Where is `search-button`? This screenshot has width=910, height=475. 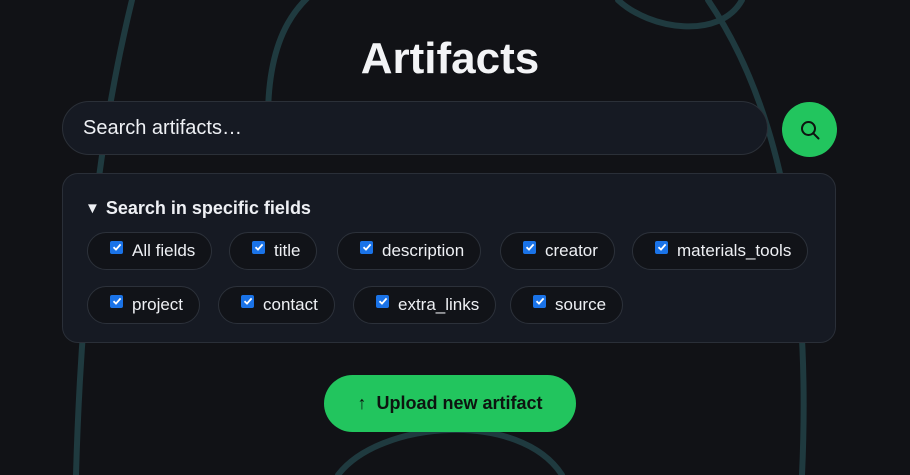 search-button is located at coordinates (809, 129).